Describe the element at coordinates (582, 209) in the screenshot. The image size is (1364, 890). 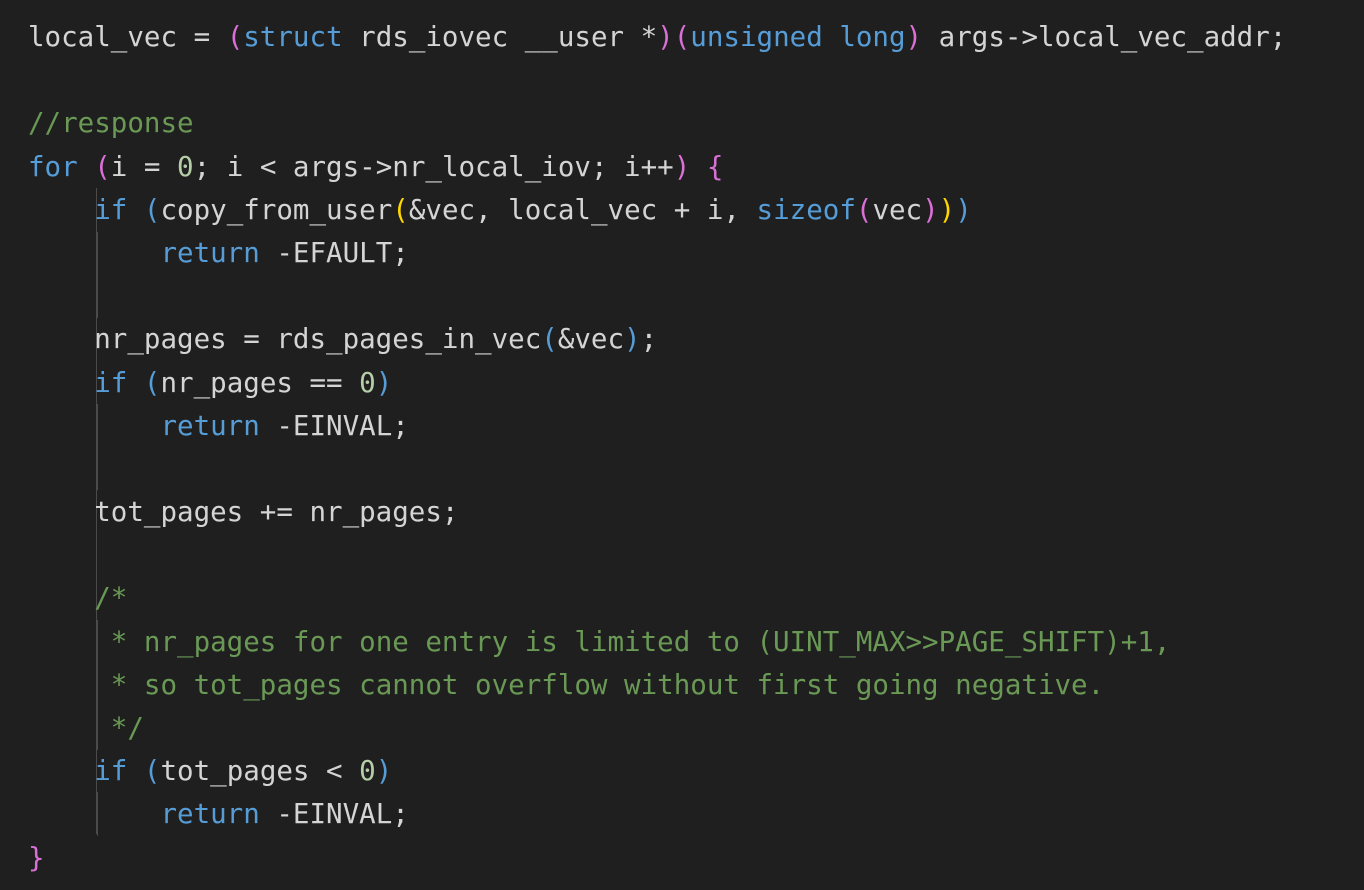
I see `code-token: &vec, local_vec + i,` at that location.